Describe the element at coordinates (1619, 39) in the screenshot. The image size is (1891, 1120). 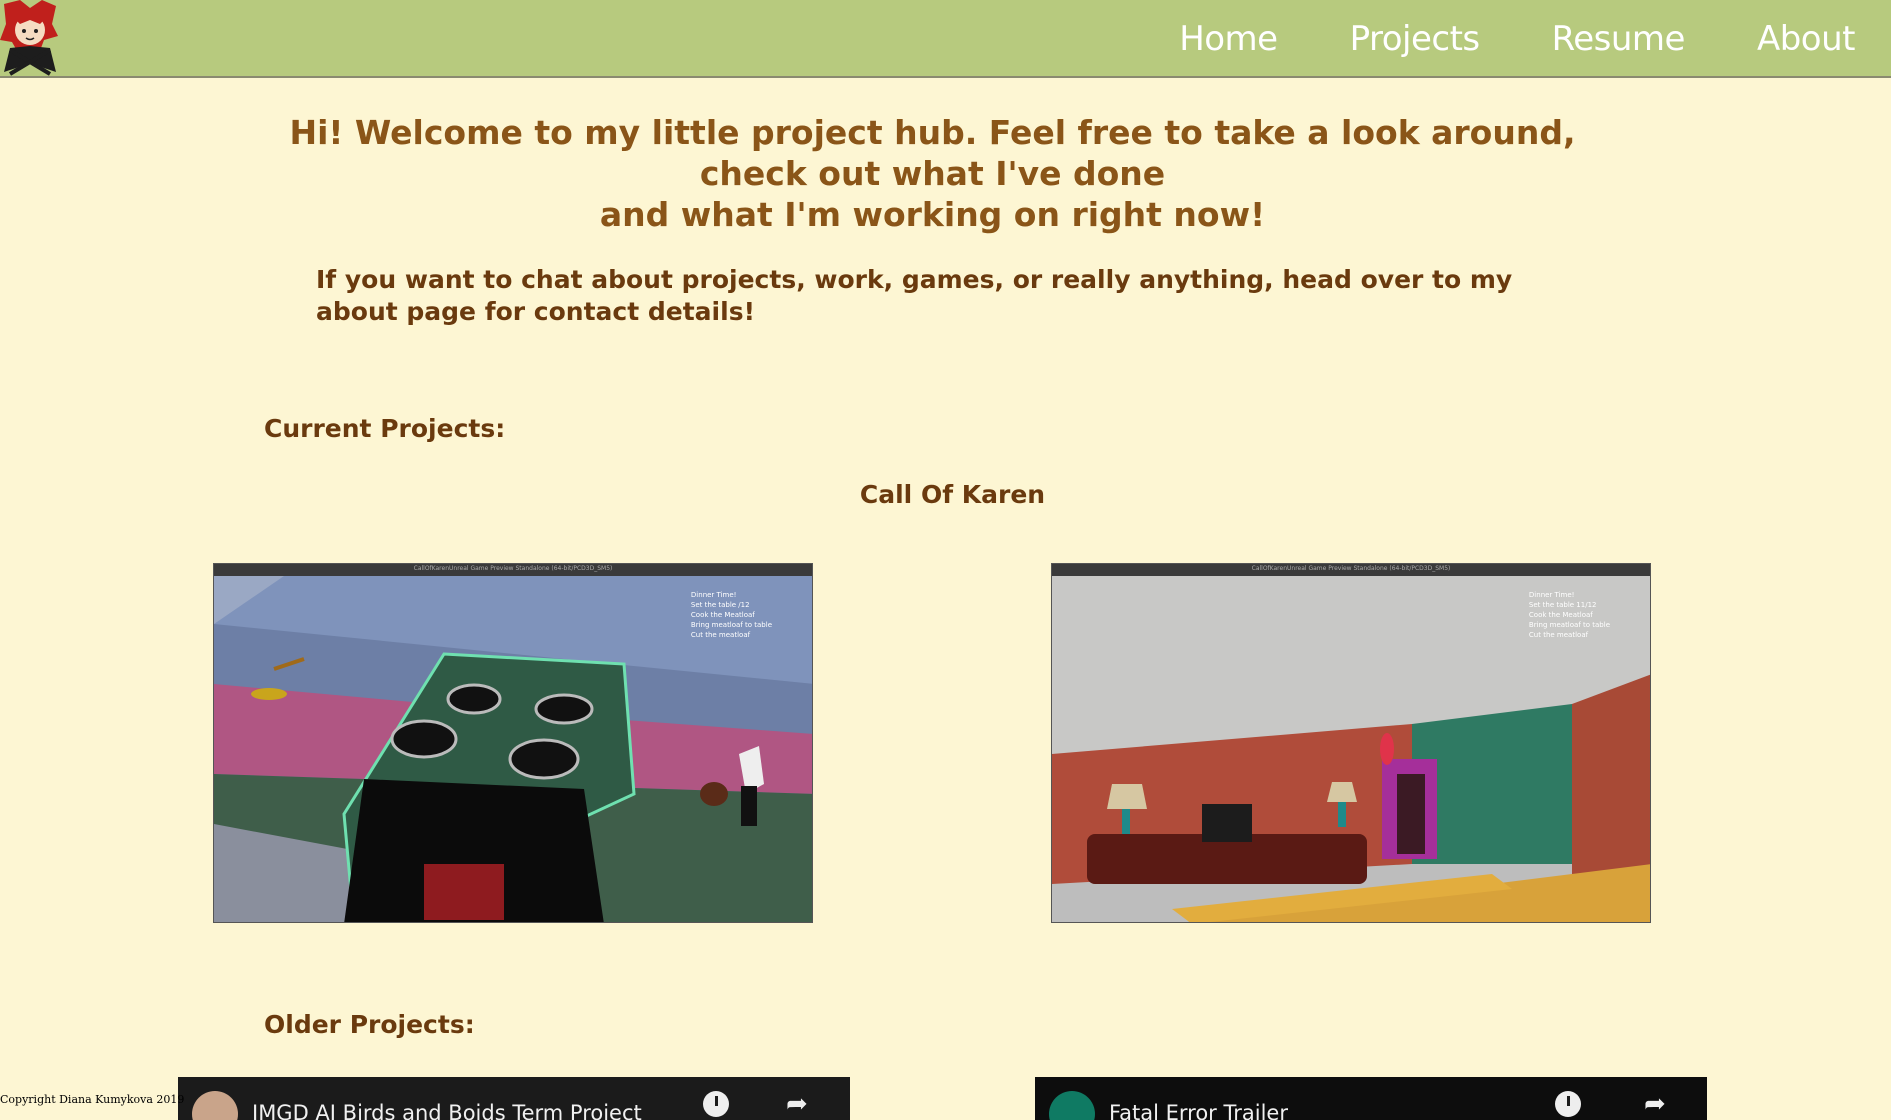
I see `nav-resume: Resume` at that location.